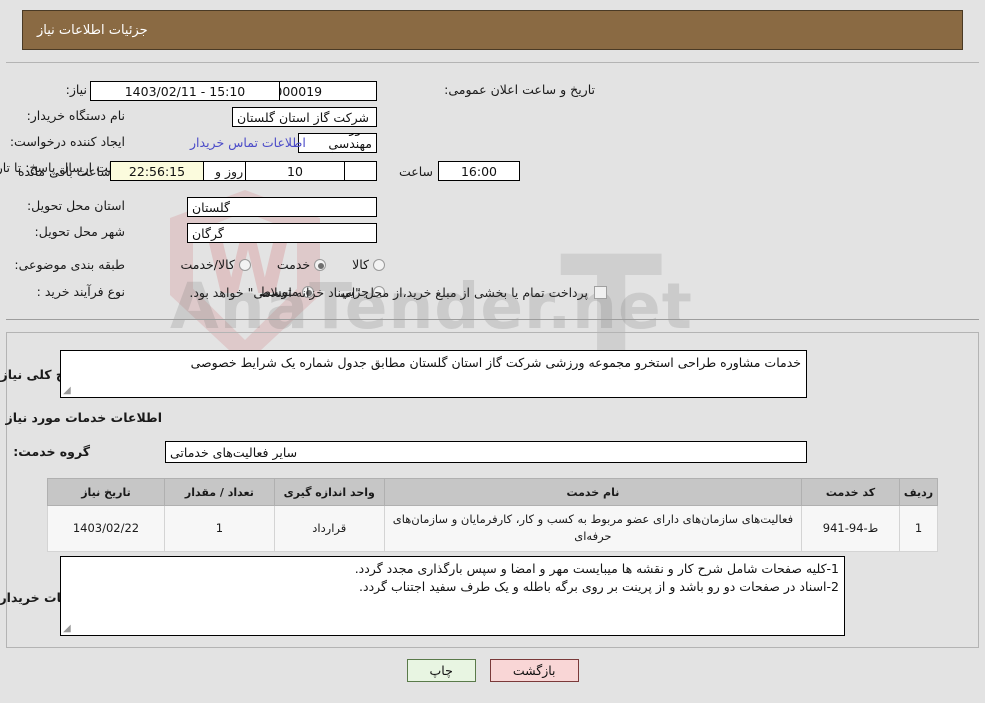  I want to click on remaining-hours-label: ساعت باقی مانده, so click(64, 171).